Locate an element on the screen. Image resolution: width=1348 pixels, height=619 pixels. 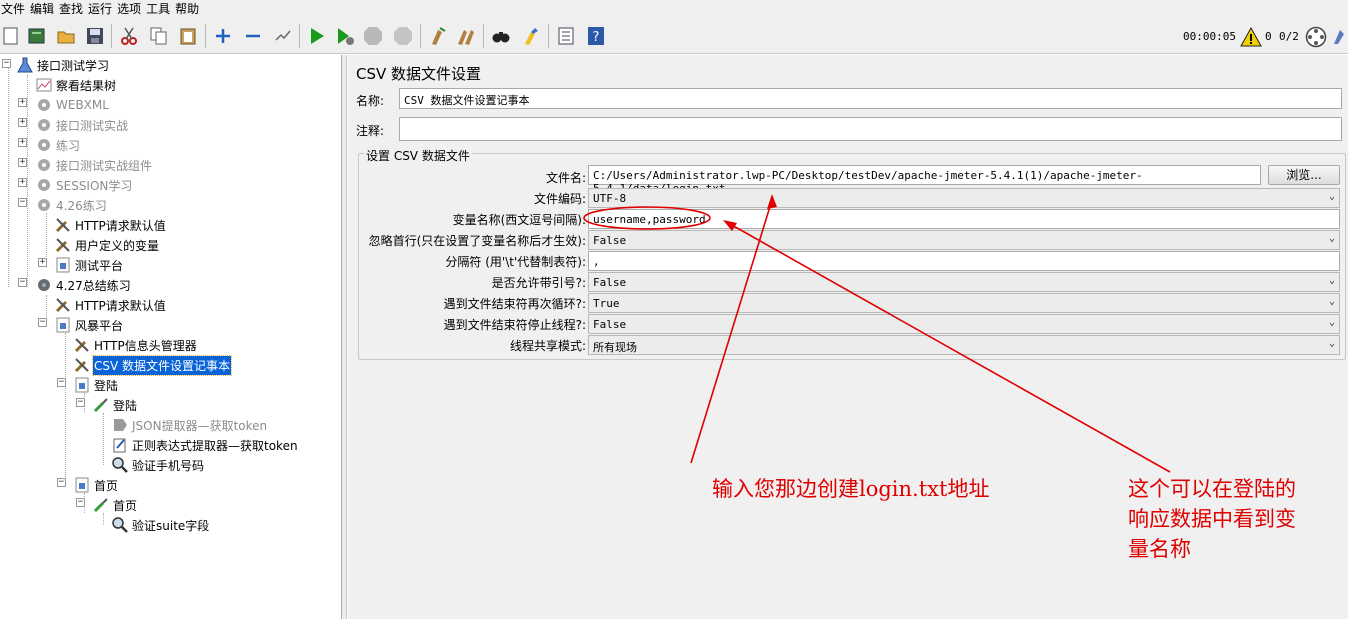
magnifier-icon is located at coordinates (120, 465).